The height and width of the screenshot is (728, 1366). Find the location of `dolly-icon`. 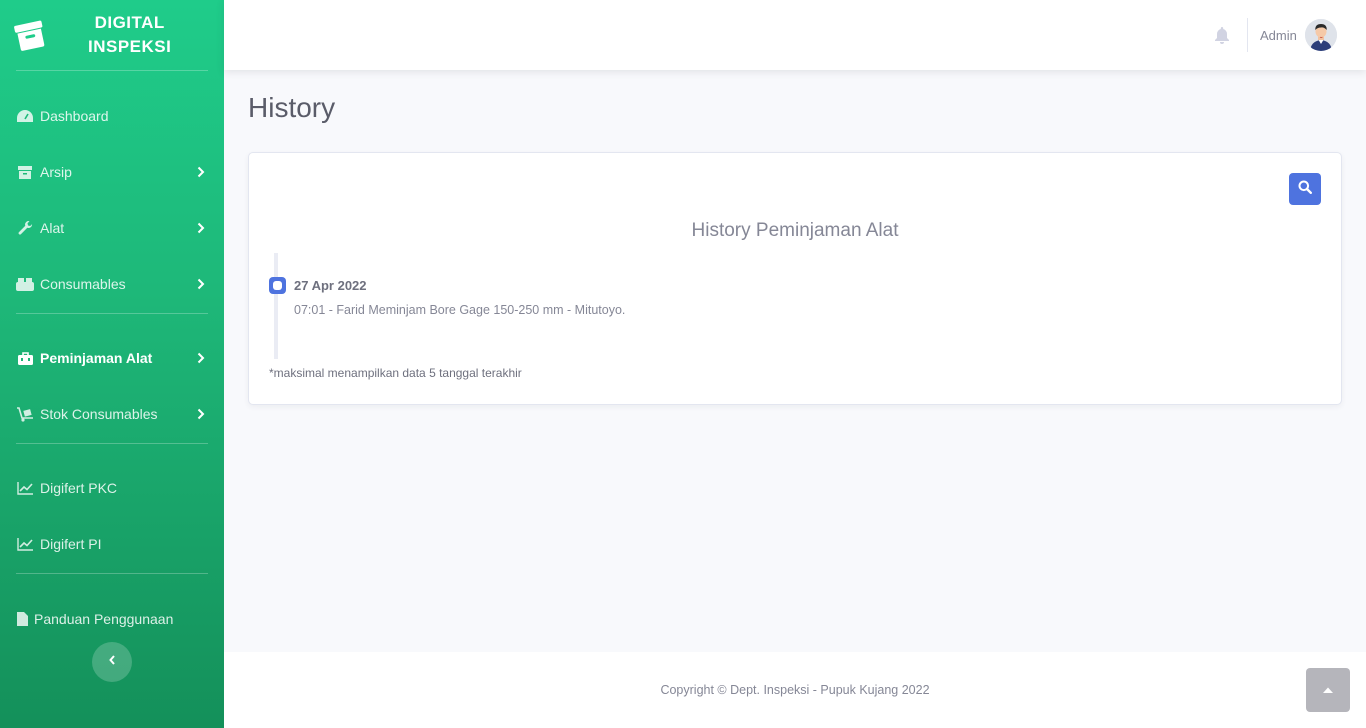

dolly-icon is located at coordinates (25, 414).